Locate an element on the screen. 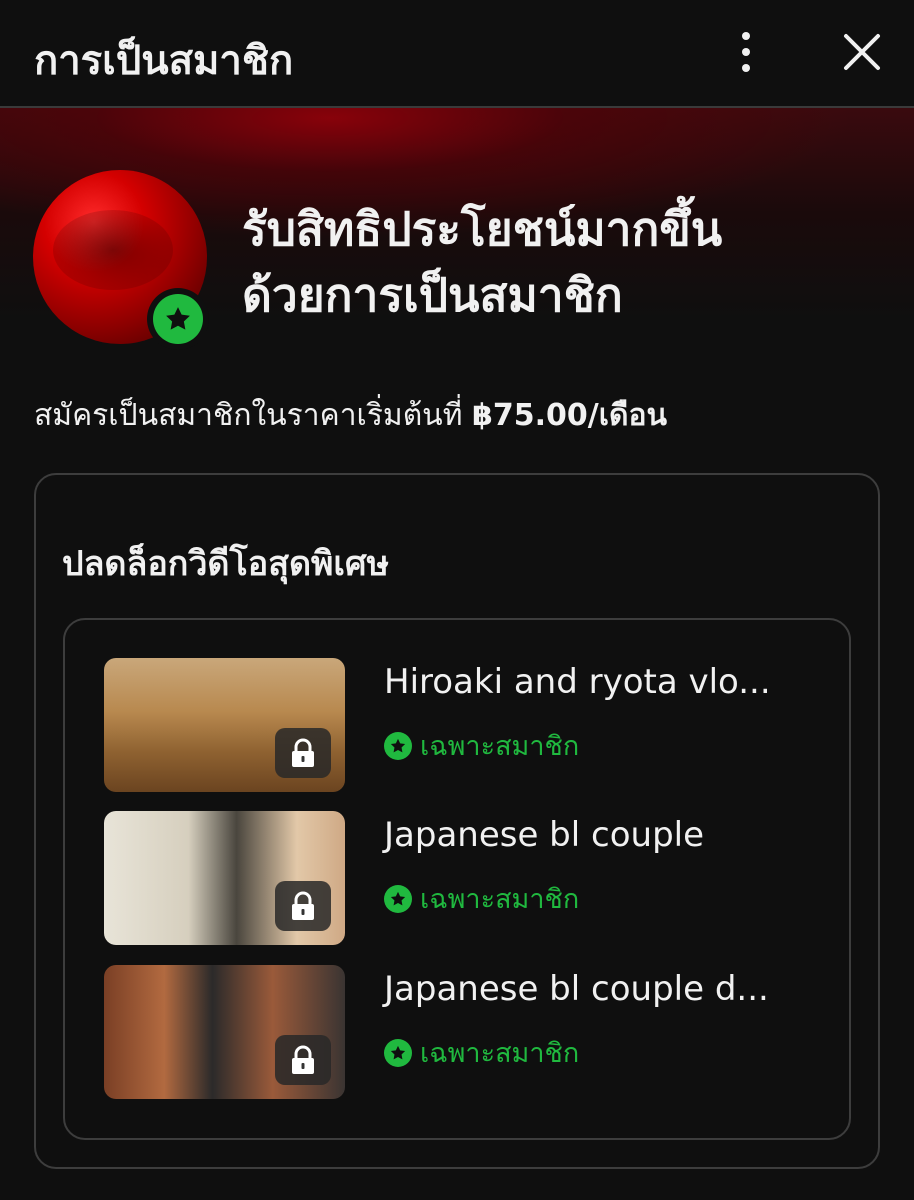 The height and width of the screenshot is (1200, 914). price-amount: ฿75.00/เดือน is located at coordinates (570, 415).